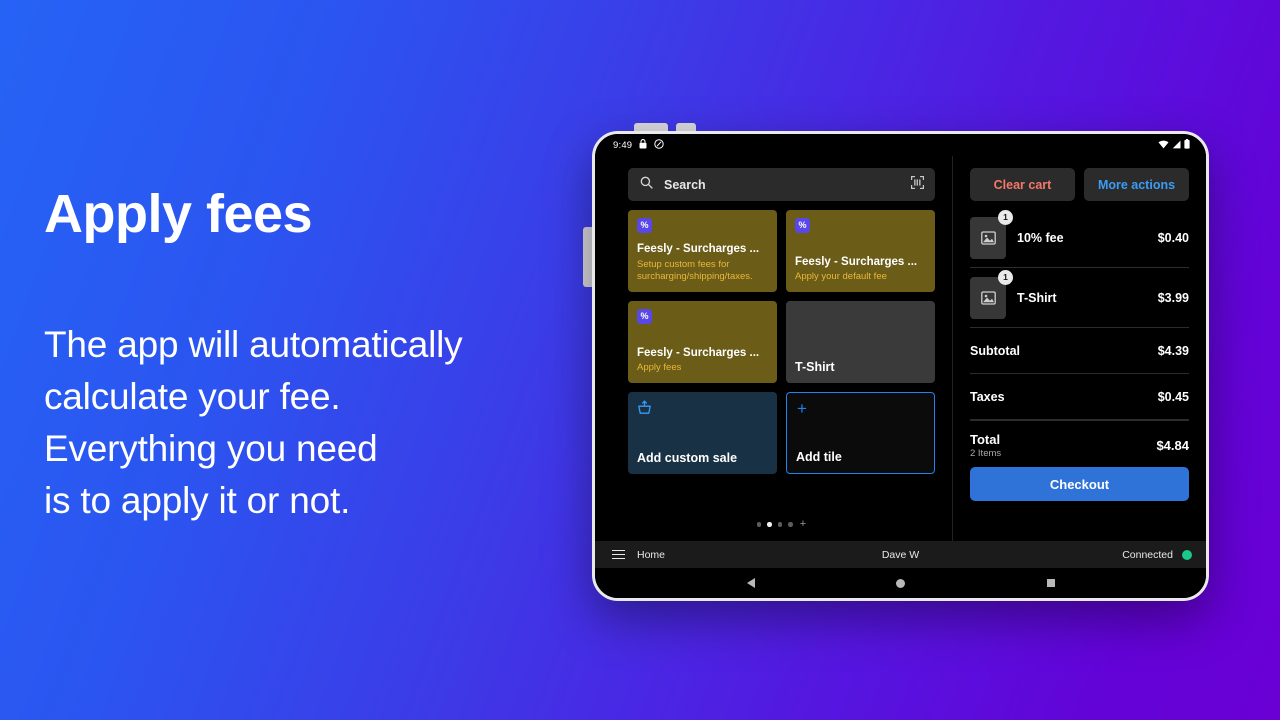 Image resolution: width=1280 pixels, height=720 pixels. Describe the element at coordinates (1147, 554) in the screenshot. I see `connection-status-label: Connected` at that location.